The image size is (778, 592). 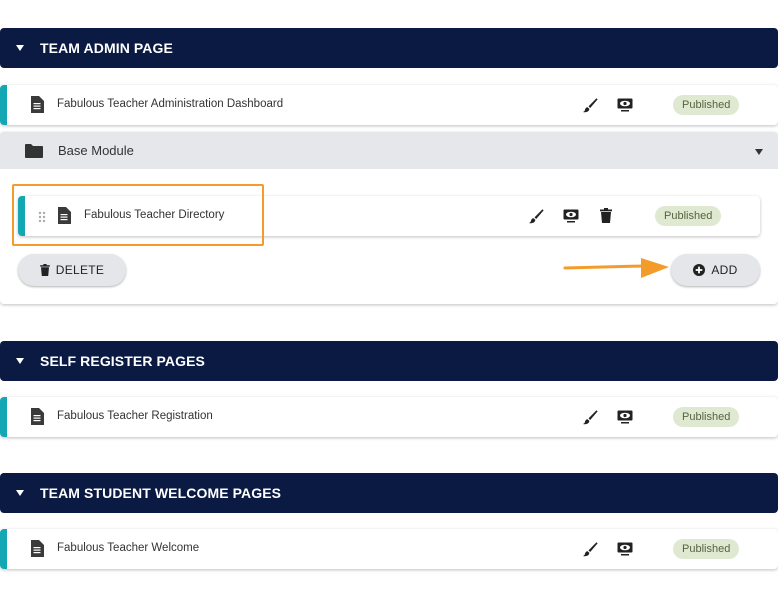 What do you see at coordinates (128, 548) in the screenshot?
I see `page-title: Fabulous Teacher Welcome` at bounding box center [128, 548].